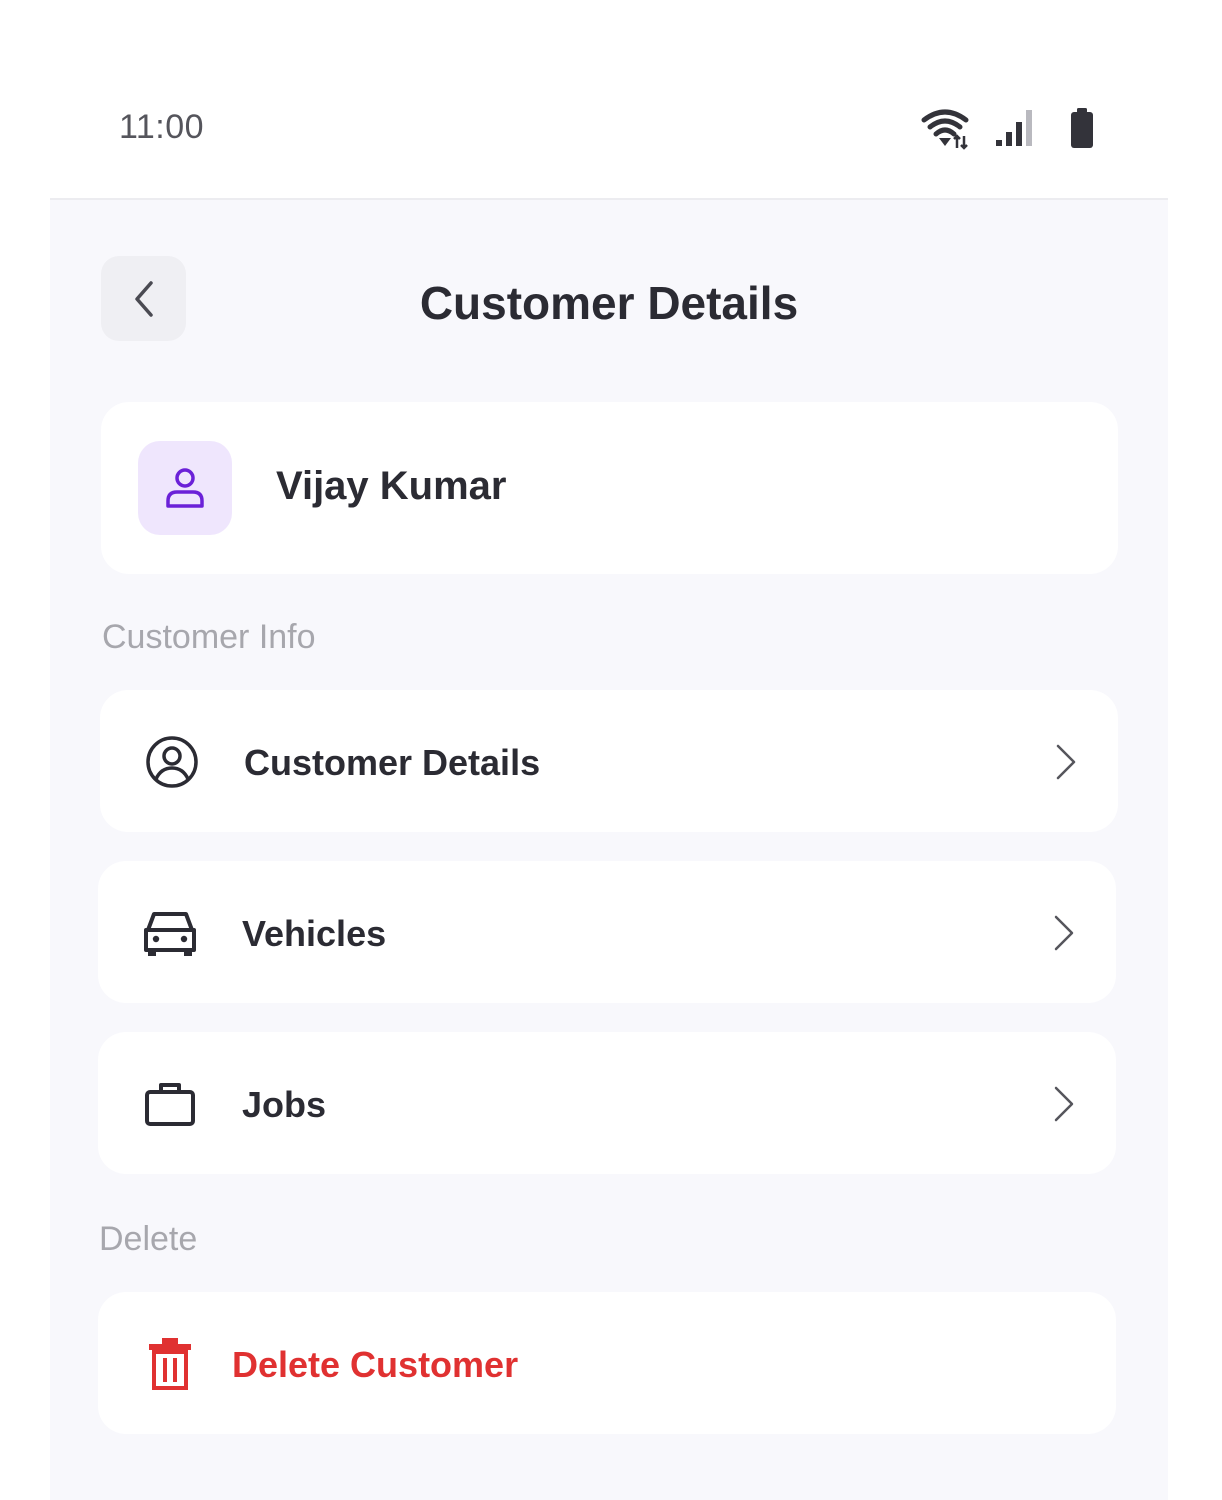 The width and height of the screenshot is (1222, 1500). I want to click on briefcase-icon, so click(170, 1104).